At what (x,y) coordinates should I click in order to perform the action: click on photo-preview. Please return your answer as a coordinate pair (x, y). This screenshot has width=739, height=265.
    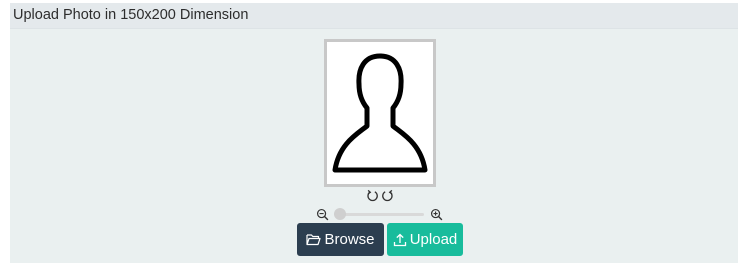
    Looking at the image, I should click on (380, 113).